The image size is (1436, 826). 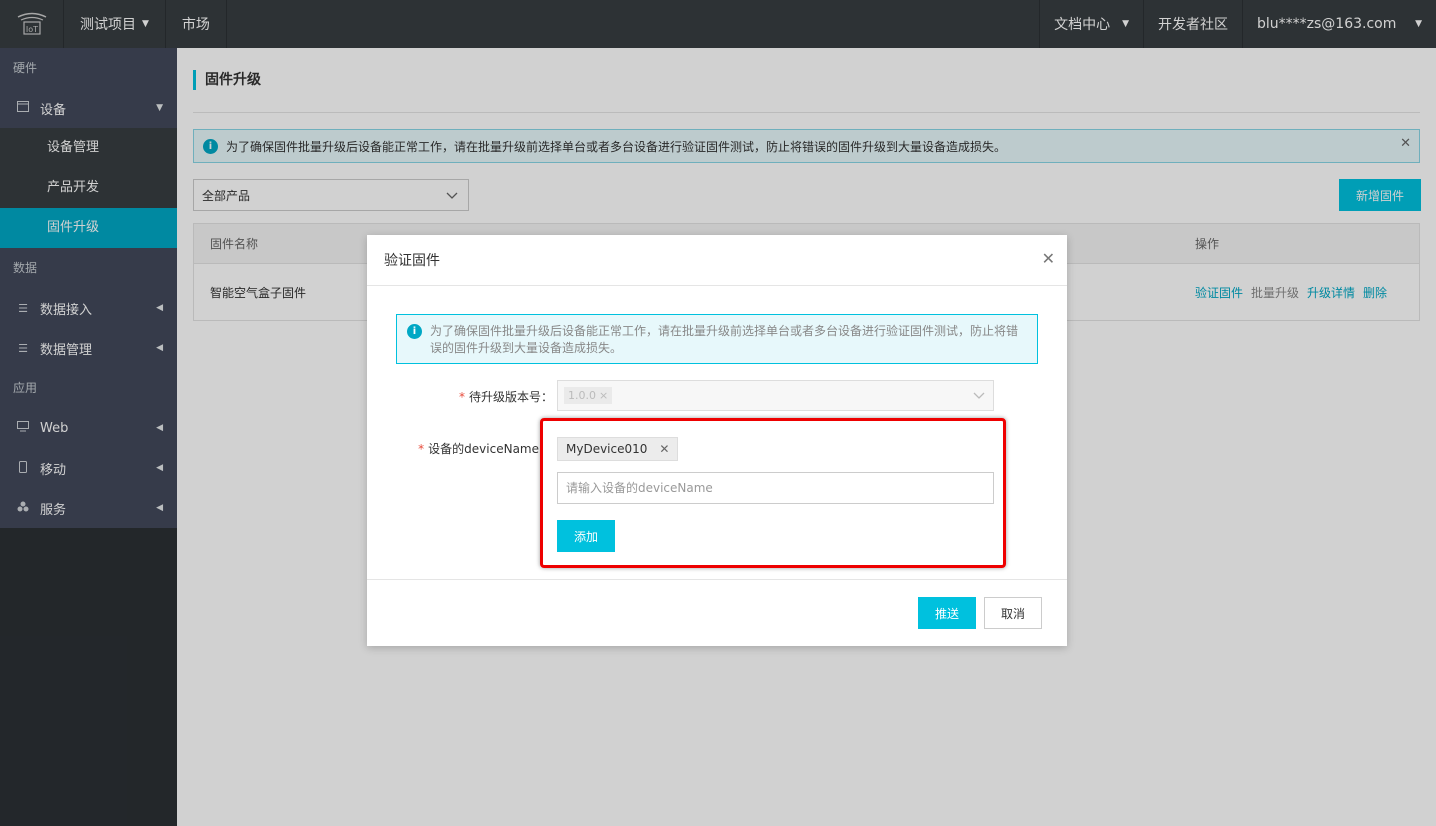 What do you see at coordinates (1013, 613) in the screenshot?
I see `cancel-button: 取消` at bounding box center [1013, 613].